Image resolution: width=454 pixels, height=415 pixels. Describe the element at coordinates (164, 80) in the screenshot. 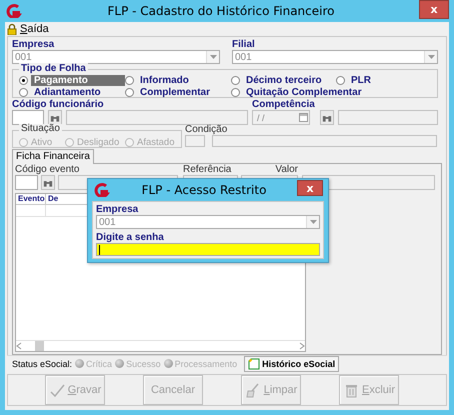

I see `option-label: Informado` at that location.